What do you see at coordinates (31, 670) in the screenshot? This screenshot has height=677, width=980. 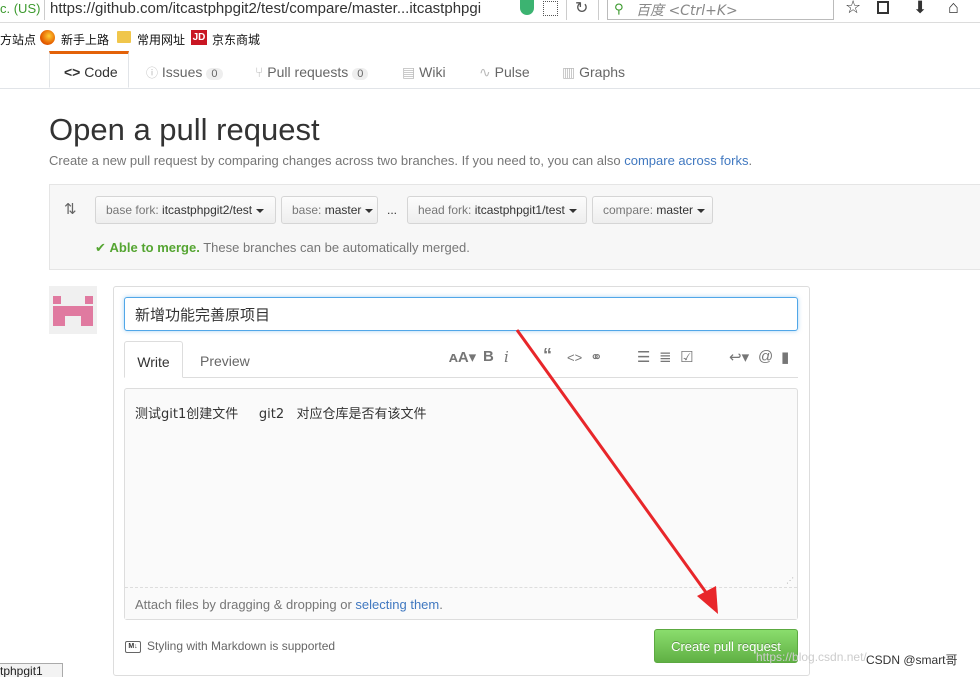 I see `status-tooltip: tphpgit1` at bounding box center [31, 670].